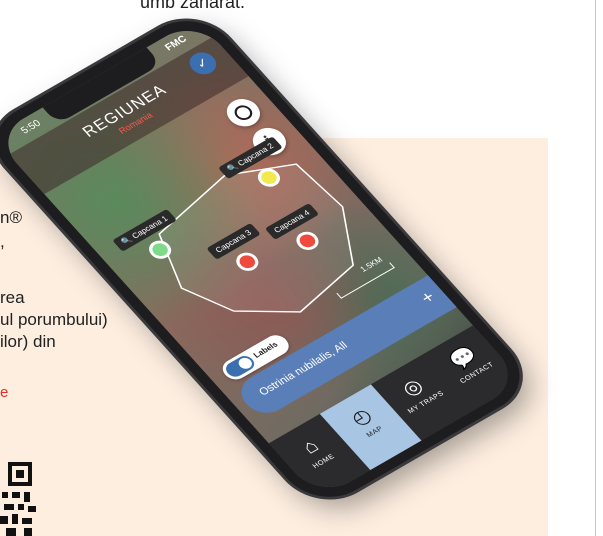  I want to click on page-text-line-2: ,, so click(2, 241).